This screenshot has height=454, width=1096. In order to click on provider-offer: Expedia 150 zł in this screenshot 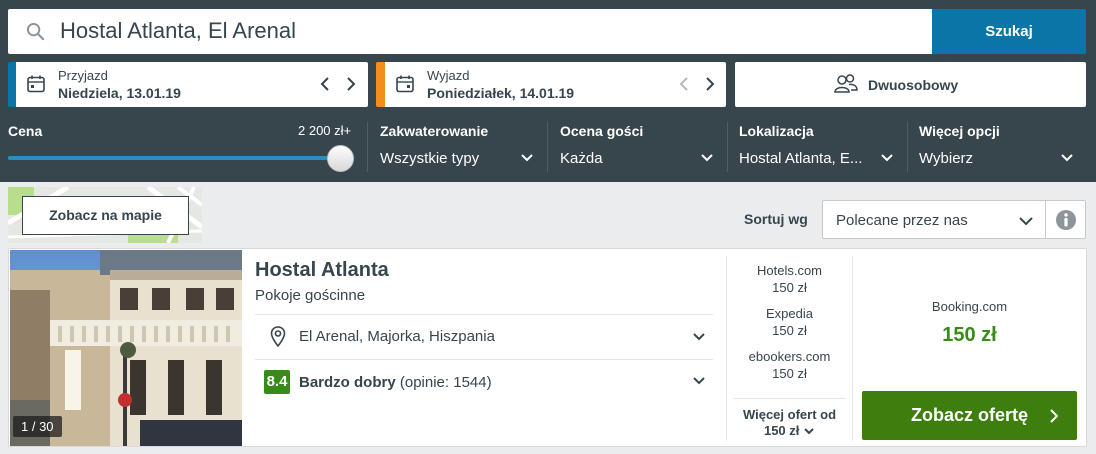, I will do `click(789, 322)`.